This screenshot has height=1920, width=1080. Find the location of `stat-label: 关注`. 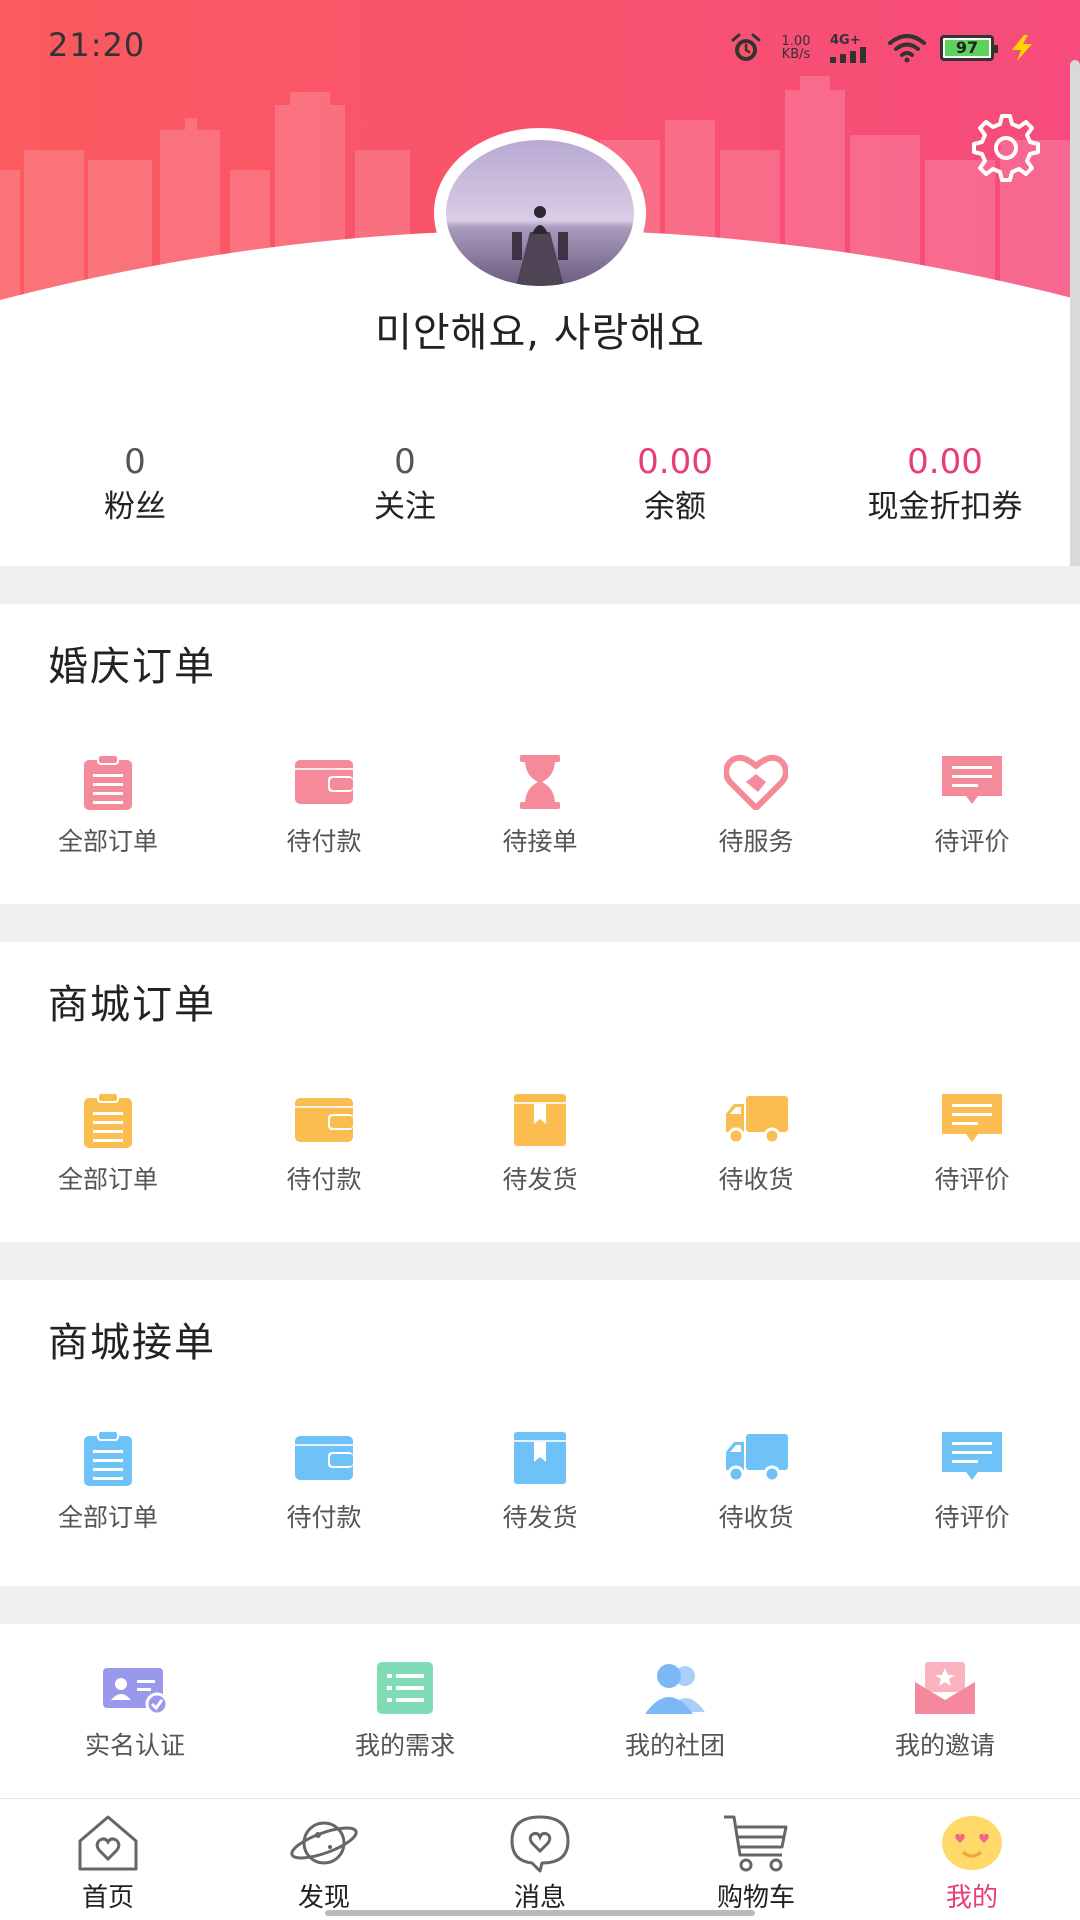

stat-label: 关注 is located at coordinates (405, 507).